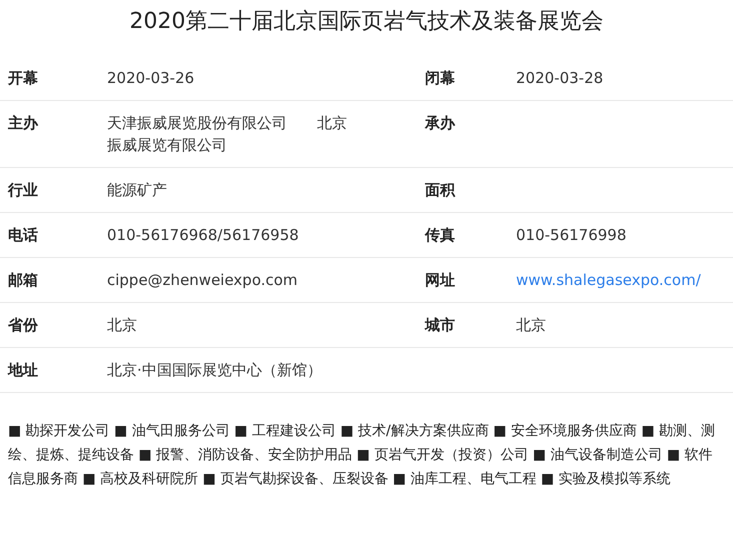  Describe the element at coordinates (560, 78) in the screenshot. I see `field-value: 2020-03-28` at that location.